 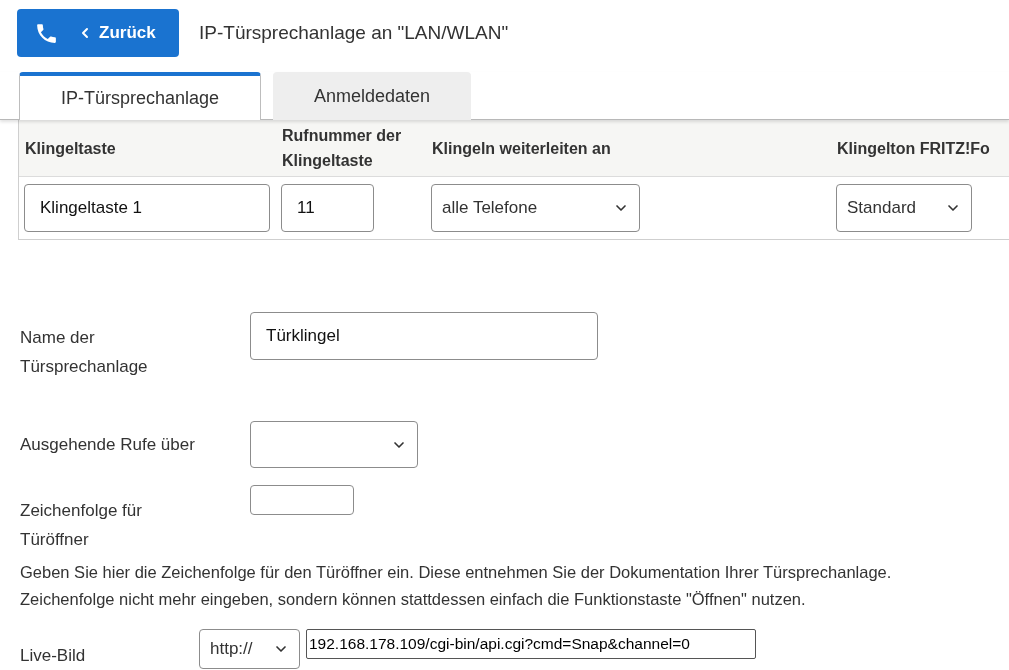 I want to click on field-label: Ausgehende Rufe über, so click(x=108, y=445).